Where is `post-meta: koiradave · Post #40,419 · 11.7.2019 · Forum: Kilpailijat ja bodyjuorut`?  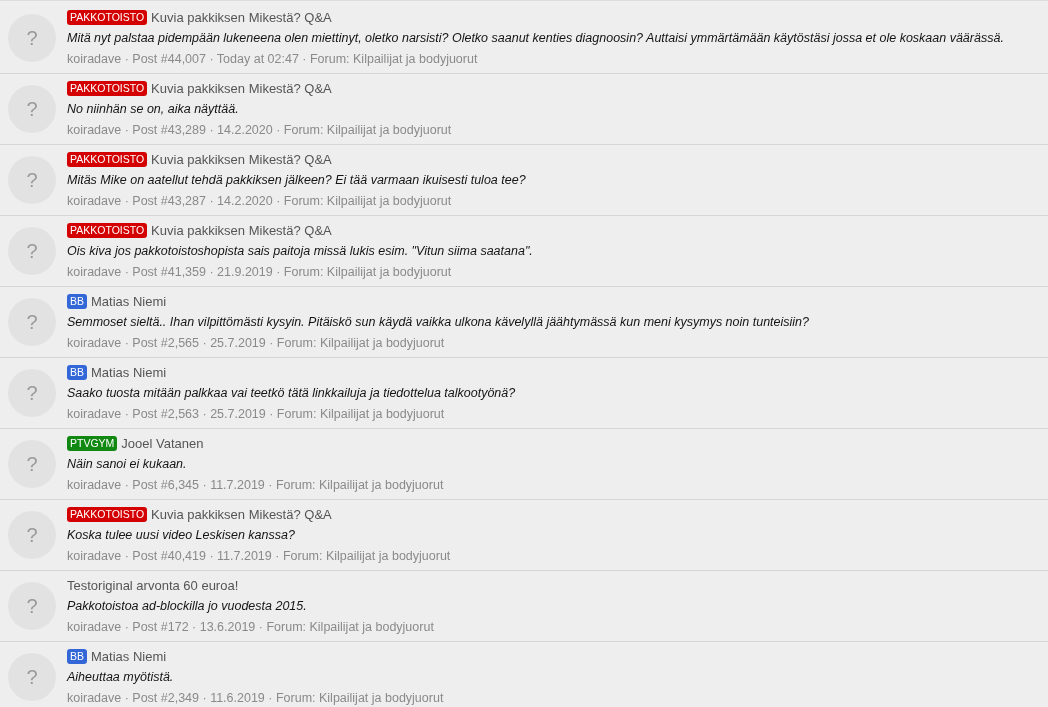
post-meta: koiradave · Post #40,419 · 11.7.2019 · Forum: Kilpailijat ja bodyjuorut is located at coordinates (259, 556).